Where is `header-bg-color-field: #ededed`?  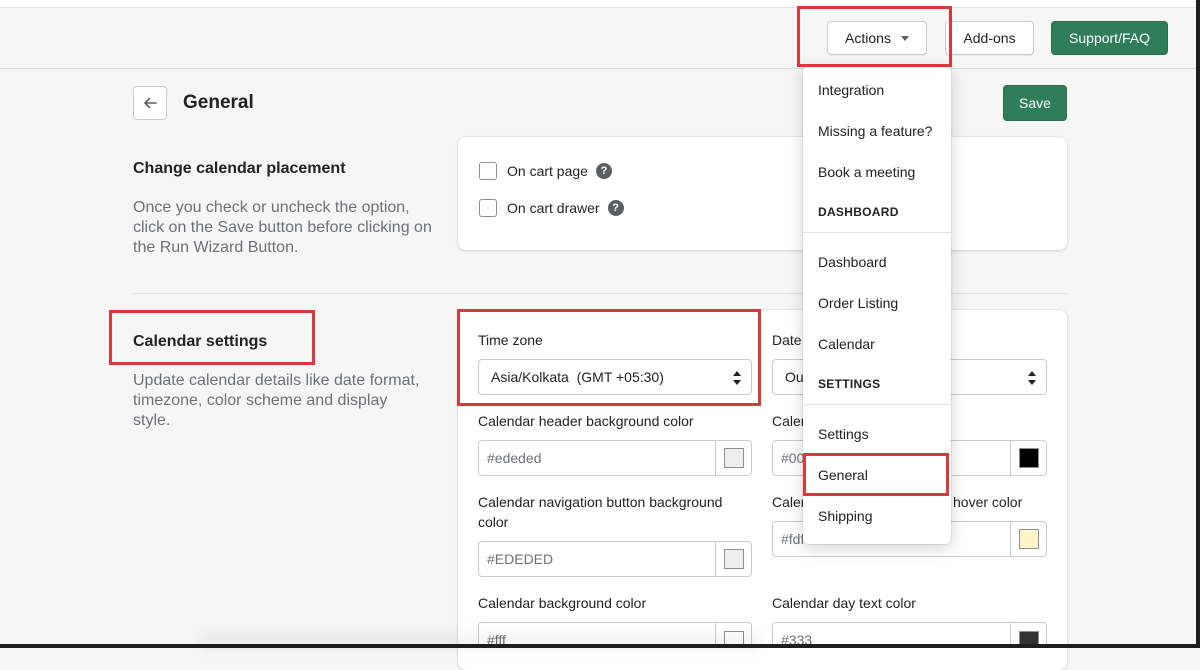
header-bg-color-field: #ededed is located at coordinates (615, 458).